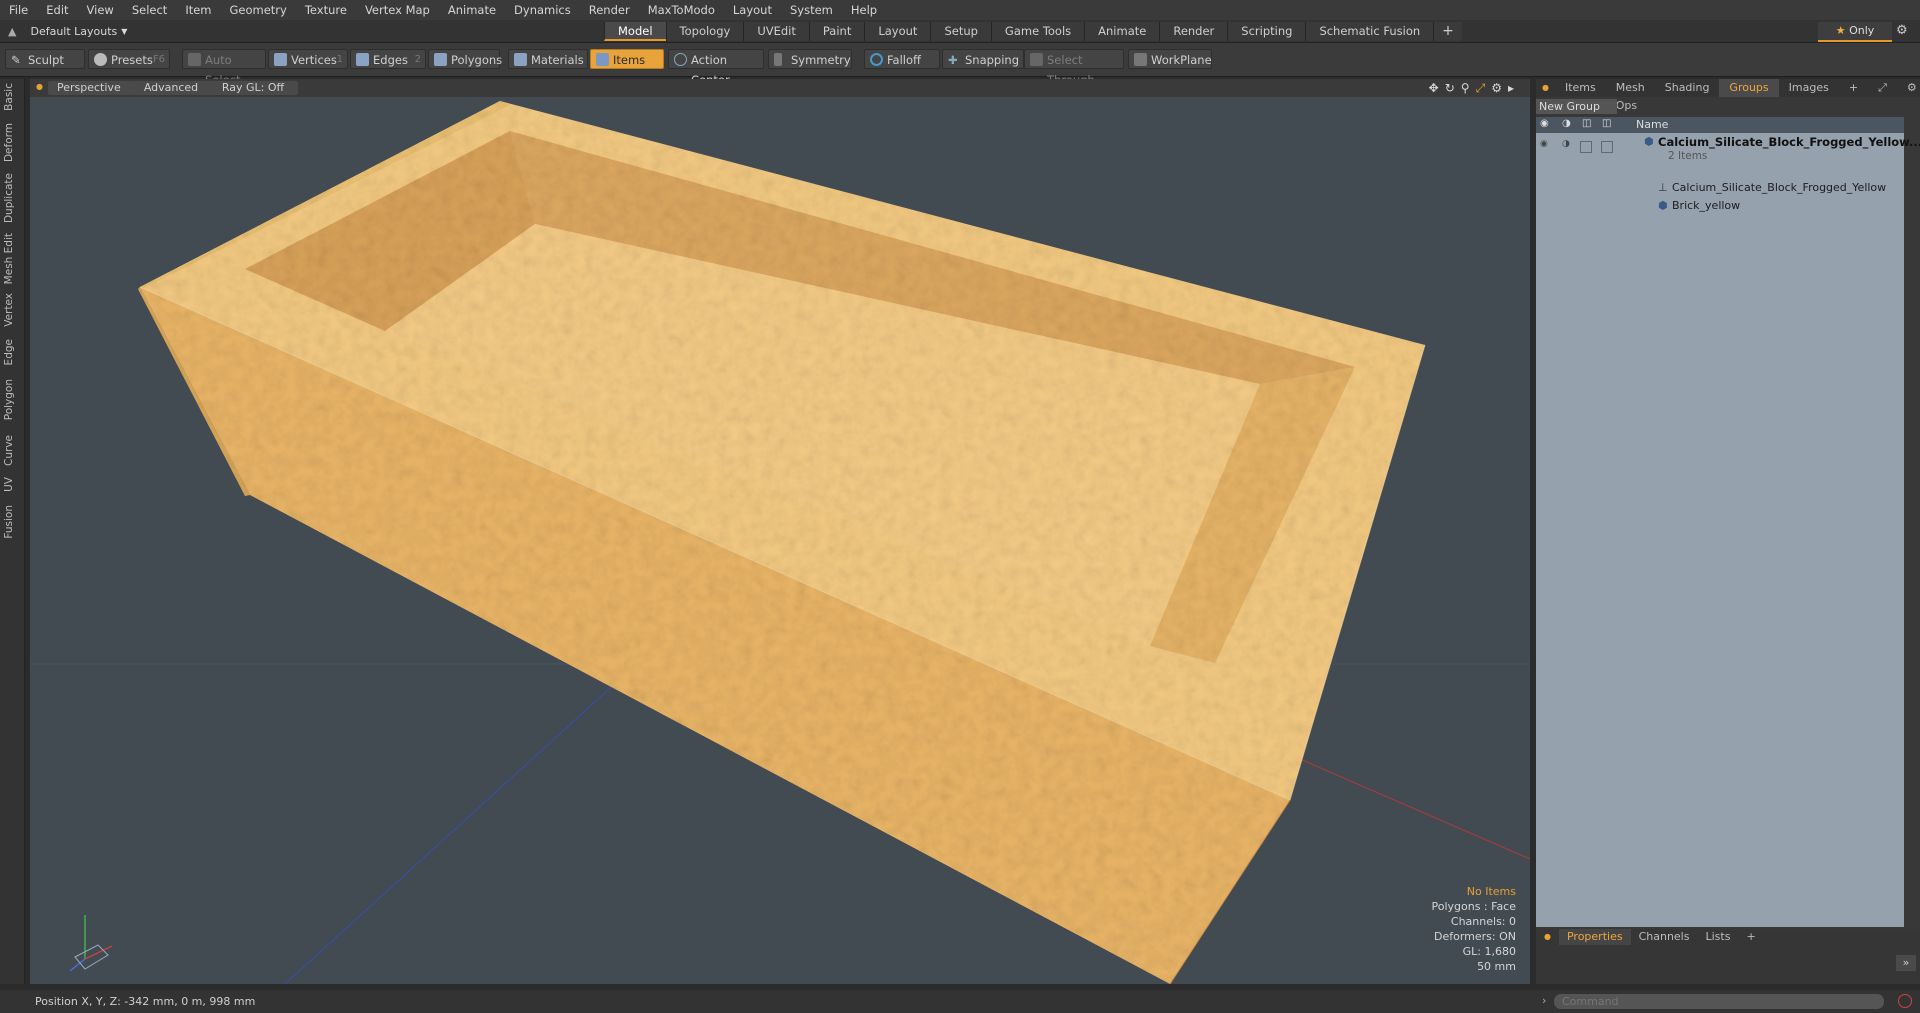 The height and width of the screenshot is (1013, 1920). What do you see at coordinates (627, 59) in the screenshot?
I see `items-button: Items` at bounding box center [627, 59].